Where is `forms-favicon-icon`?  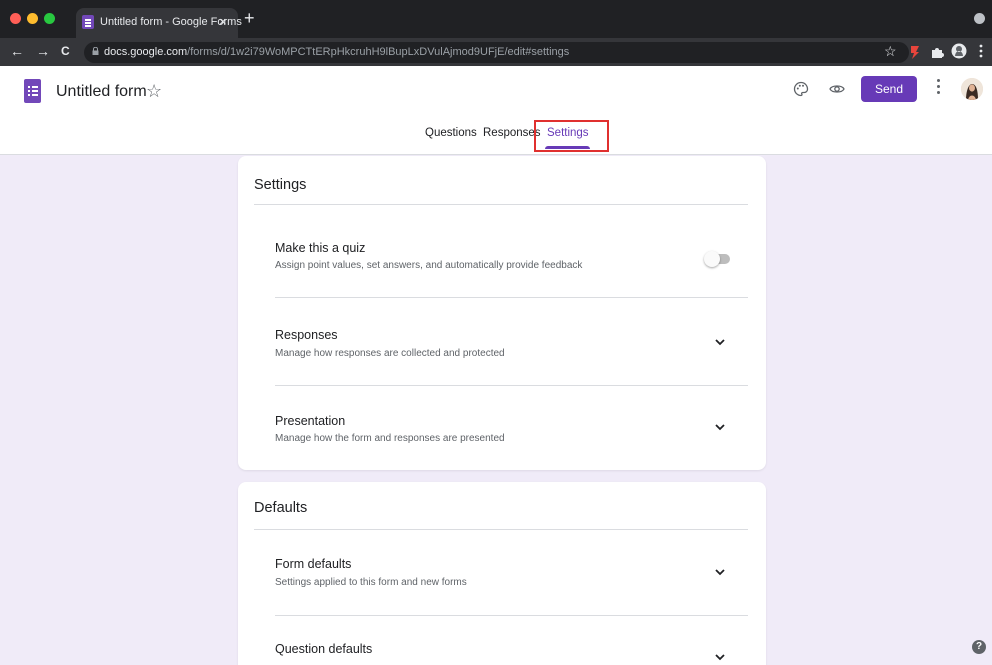 forms-favicon-icon is located at coordinates (88, 22).